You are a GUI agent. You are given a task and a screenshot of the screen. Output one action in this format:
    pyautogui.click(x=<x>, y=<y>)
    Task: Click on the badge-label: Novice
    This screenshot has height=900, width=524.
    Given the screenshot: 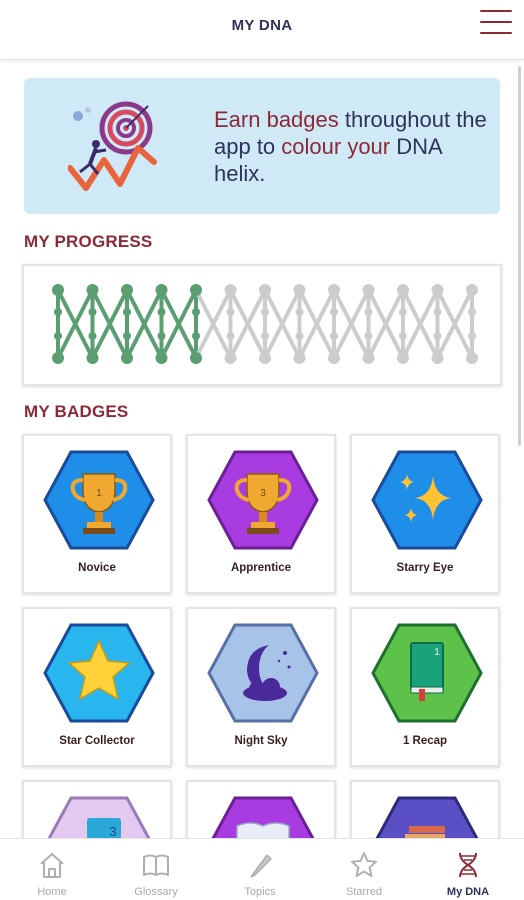 What is the action you would take?
    pyautogui.click(x=97, y=568)
    